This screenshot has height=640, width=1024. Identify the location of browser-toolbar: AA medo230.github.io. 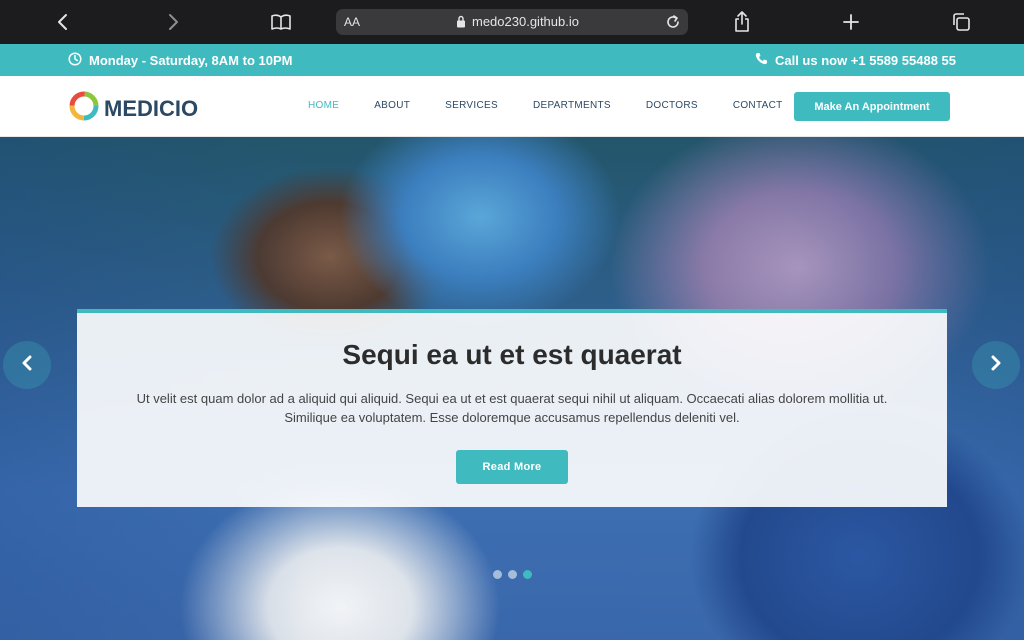
(512, 22).